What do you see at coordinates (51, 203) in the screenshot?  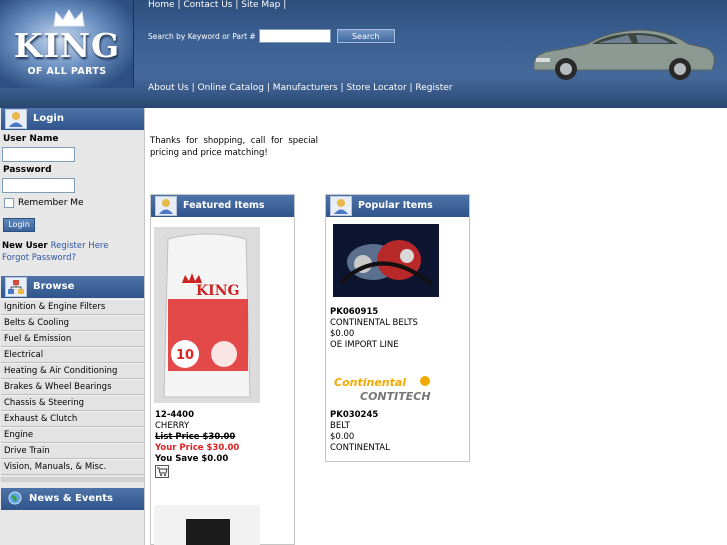 I see `remember-label: Remember Me` at bounding box center [51, 203].